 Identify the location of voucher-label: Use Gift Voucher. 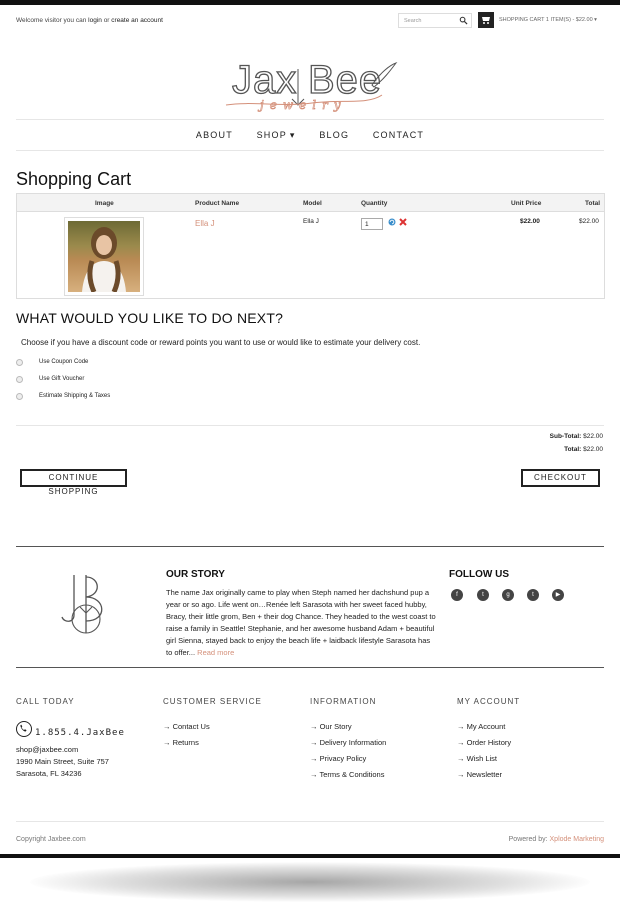
(62, 379).